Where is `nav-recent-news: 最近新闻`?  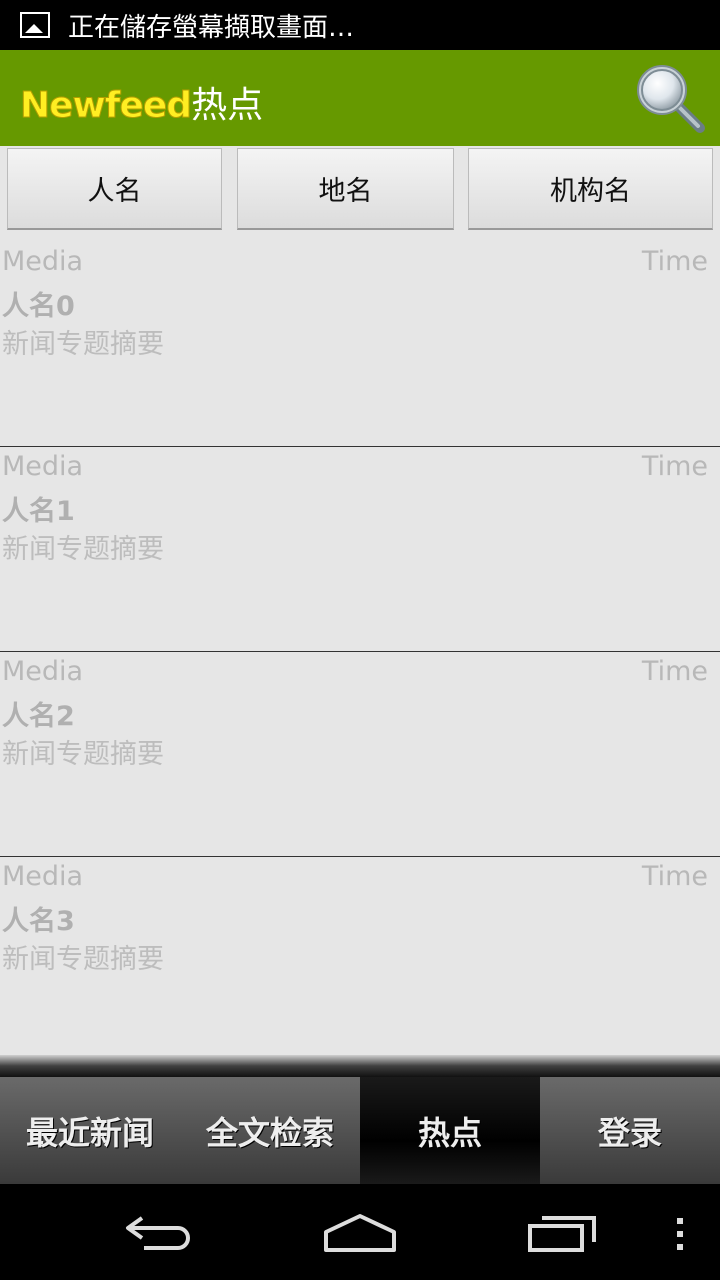
nav-recent-news: 最近新闻 is located at coordinates (90, 1130).